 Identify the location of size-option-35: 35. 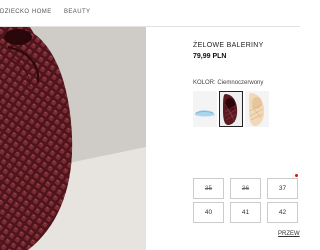
(208, 188).